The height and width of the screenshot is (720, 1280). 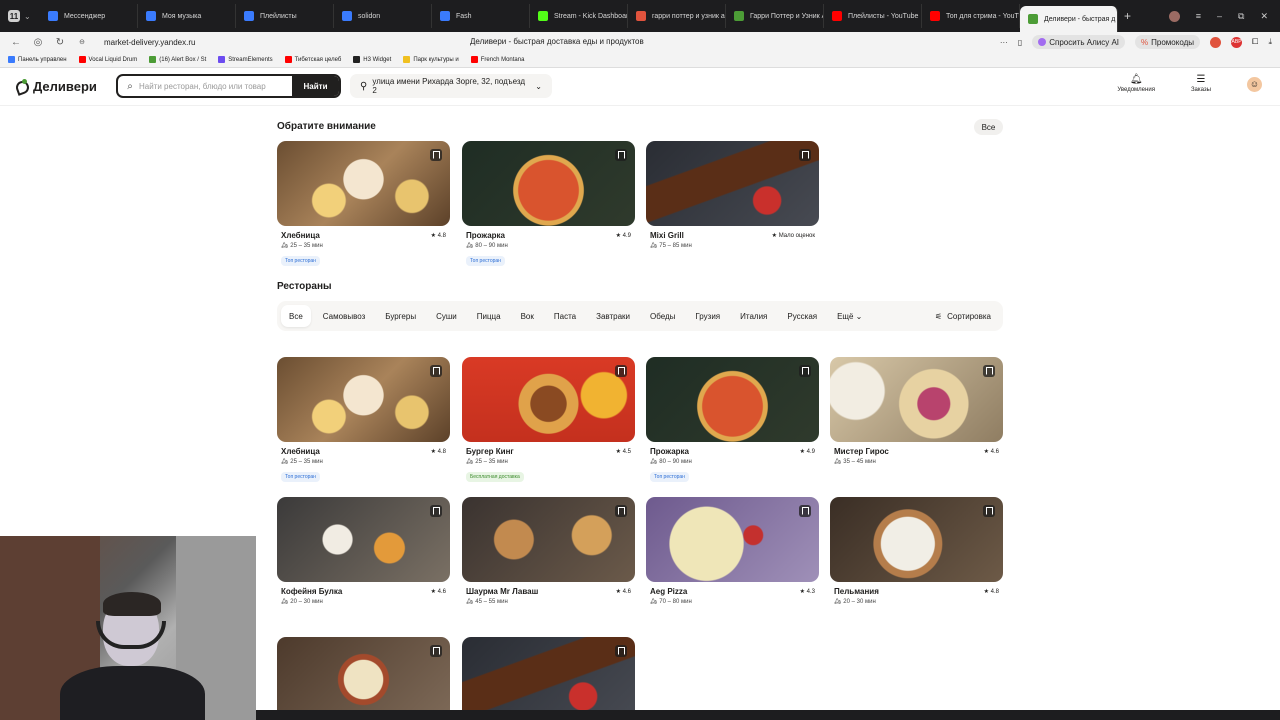 What do you see at coordinates (855, 462) in the screenshot?
I see `delivery-time: 🛵︎ 35 – 45 мин` at bounding box center [855, 462].